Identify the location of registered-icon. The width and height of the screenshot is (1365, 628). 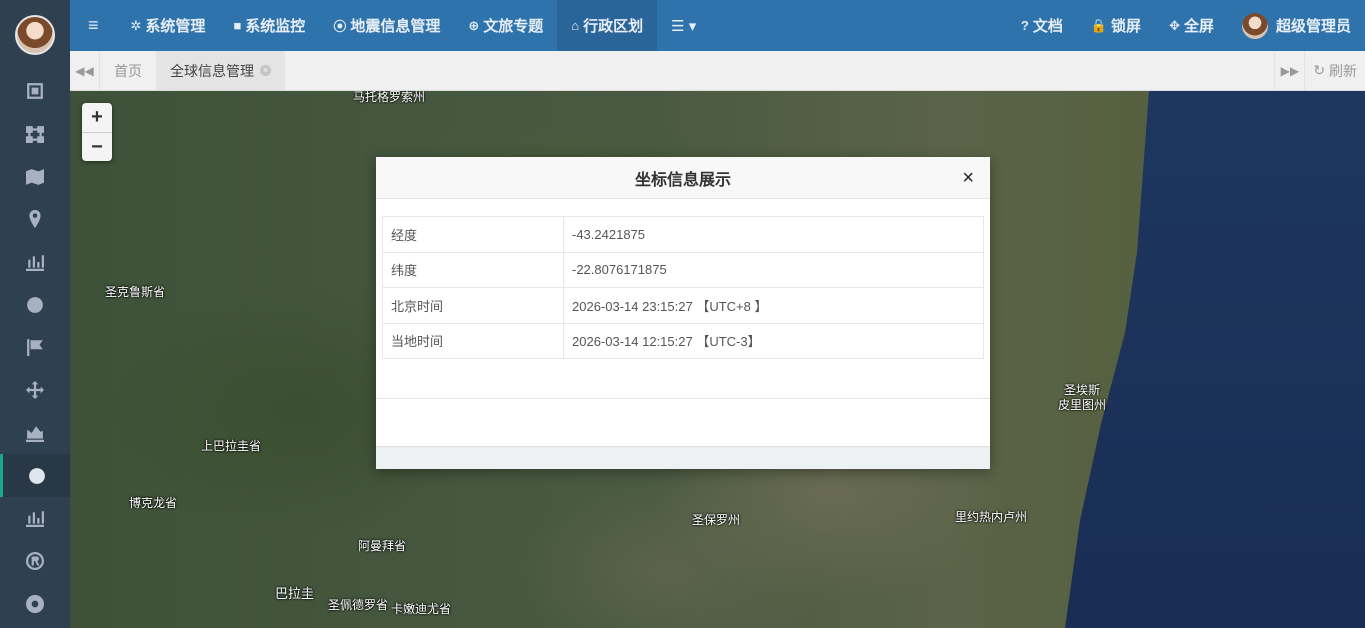
(35, 560).